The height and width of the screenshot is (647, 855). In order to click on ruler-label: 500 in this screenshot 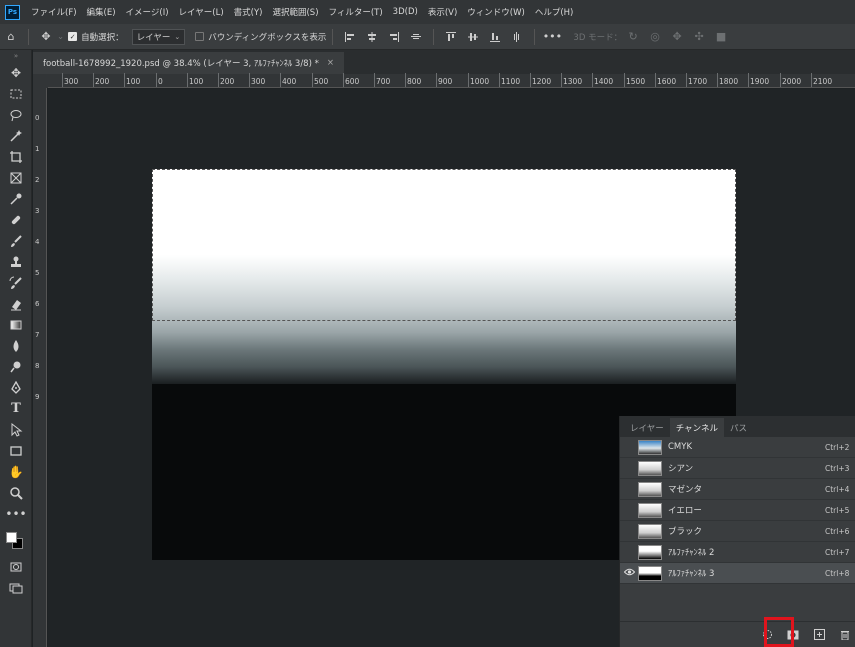, I will do `click(321, 81)`.